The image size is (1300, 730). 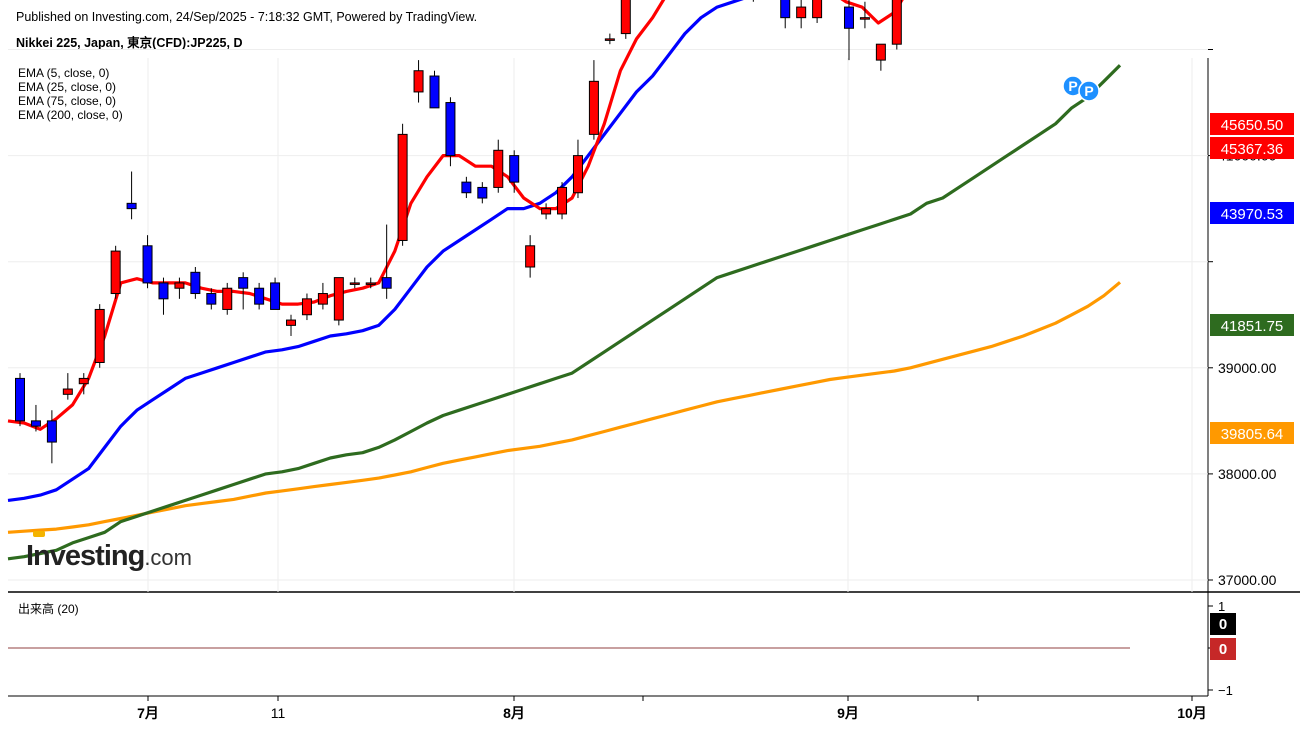 I want to click on logo-main: Investing, so click(x=85, y=556).